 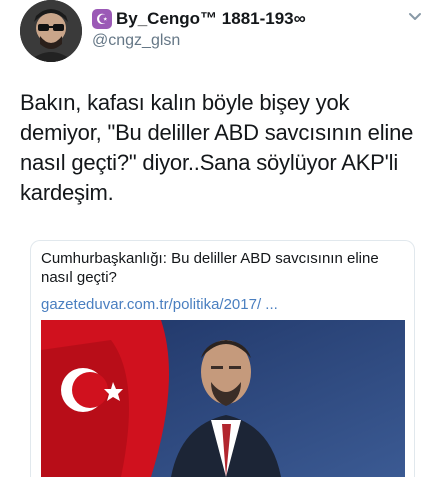 I want to click on star-crescent-icon: ☪, so click(x=102, y=19).